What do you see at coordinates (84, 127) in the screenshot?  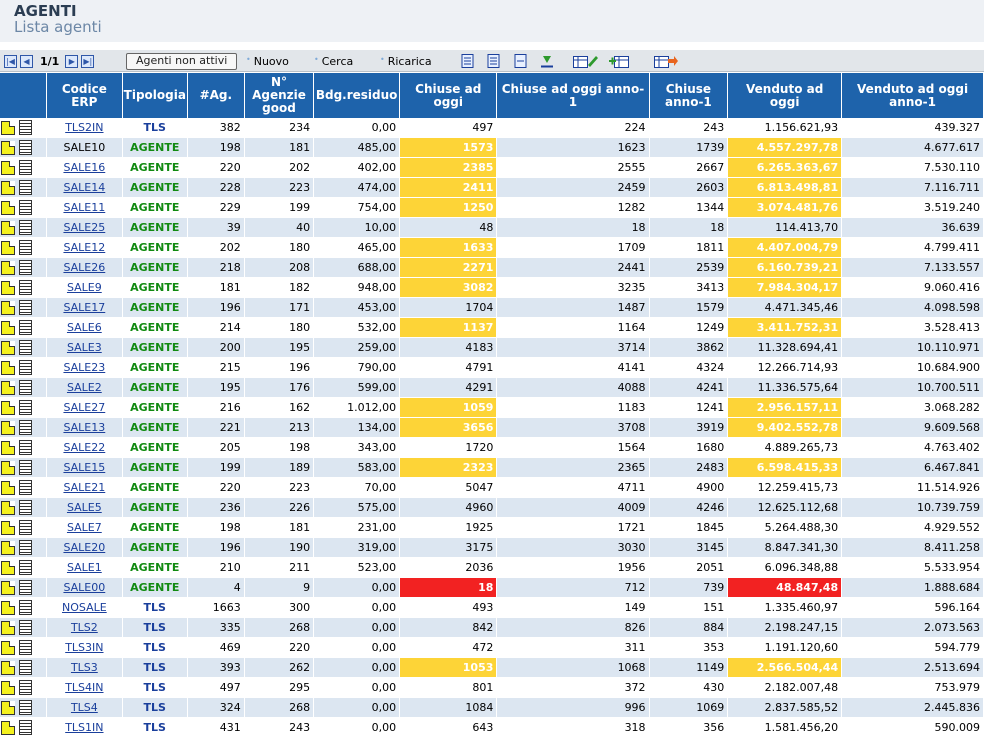 I see `codice-erp-link: TLS2IN` at bounding box center [84, 127].